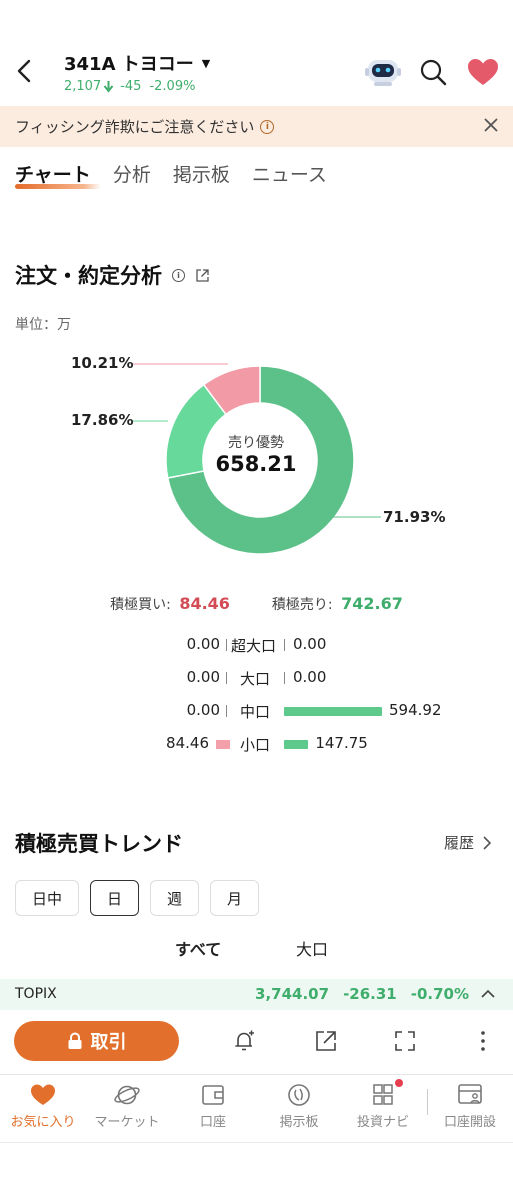 This screenshot has height=1200, width=513. Describe the element at coordinates (127, 1095) in the screenshot. I see `planet-icon` at that location.